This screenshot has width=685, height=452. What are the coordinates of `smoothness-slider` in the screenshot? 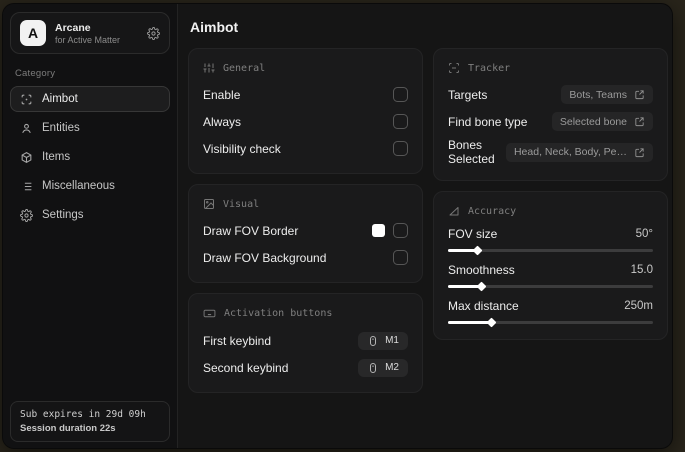 It's located at (550, 286).